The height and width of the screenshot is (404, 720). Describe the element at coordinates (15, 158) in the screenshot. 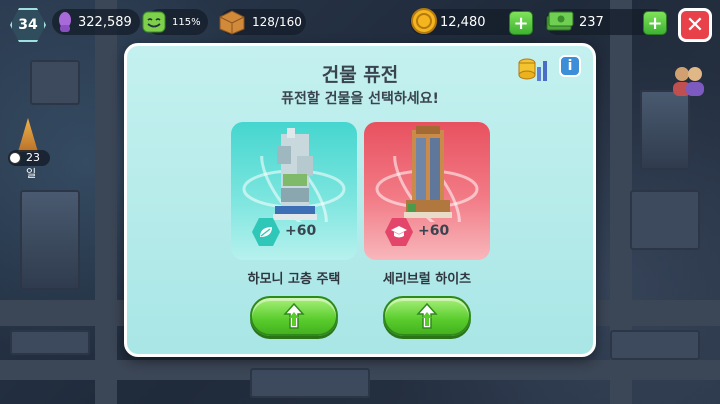

I see `clock-icon` at that location.